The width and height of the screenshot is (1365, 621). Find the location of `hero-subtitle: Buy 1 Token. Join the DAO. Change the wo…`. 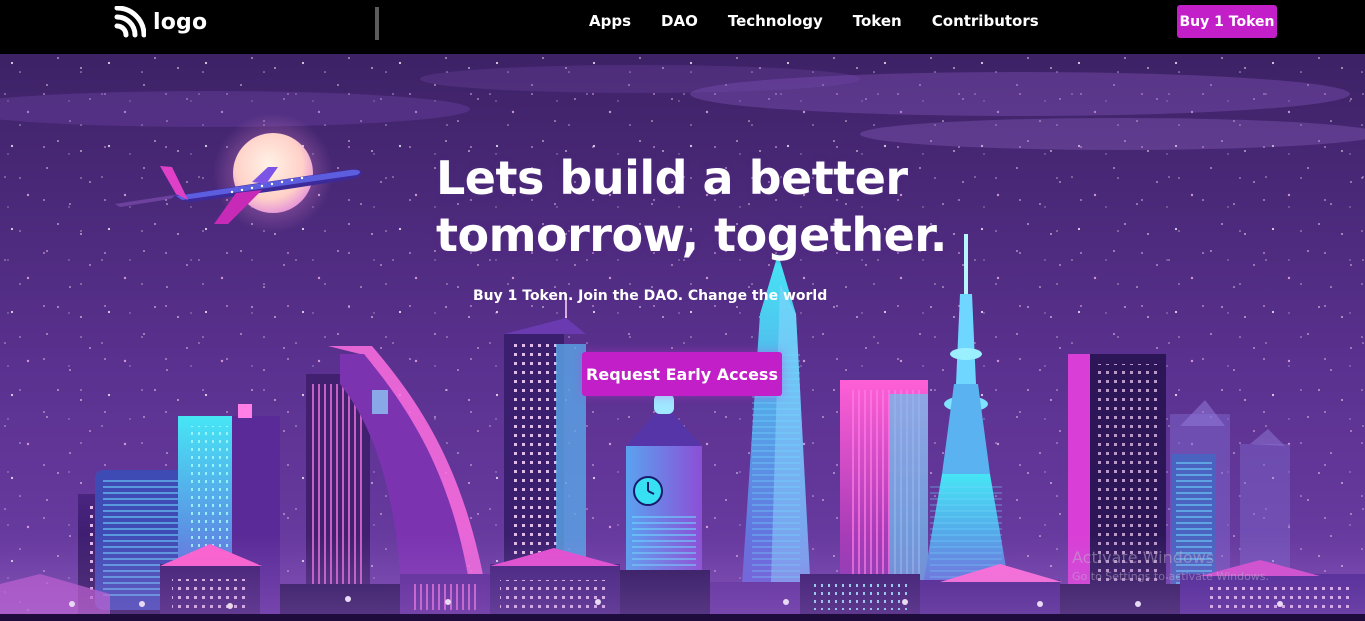

hero-subtitle: Buy 1 Token. Join the DAO. Change the wo… is located at coordinates (650, 296).